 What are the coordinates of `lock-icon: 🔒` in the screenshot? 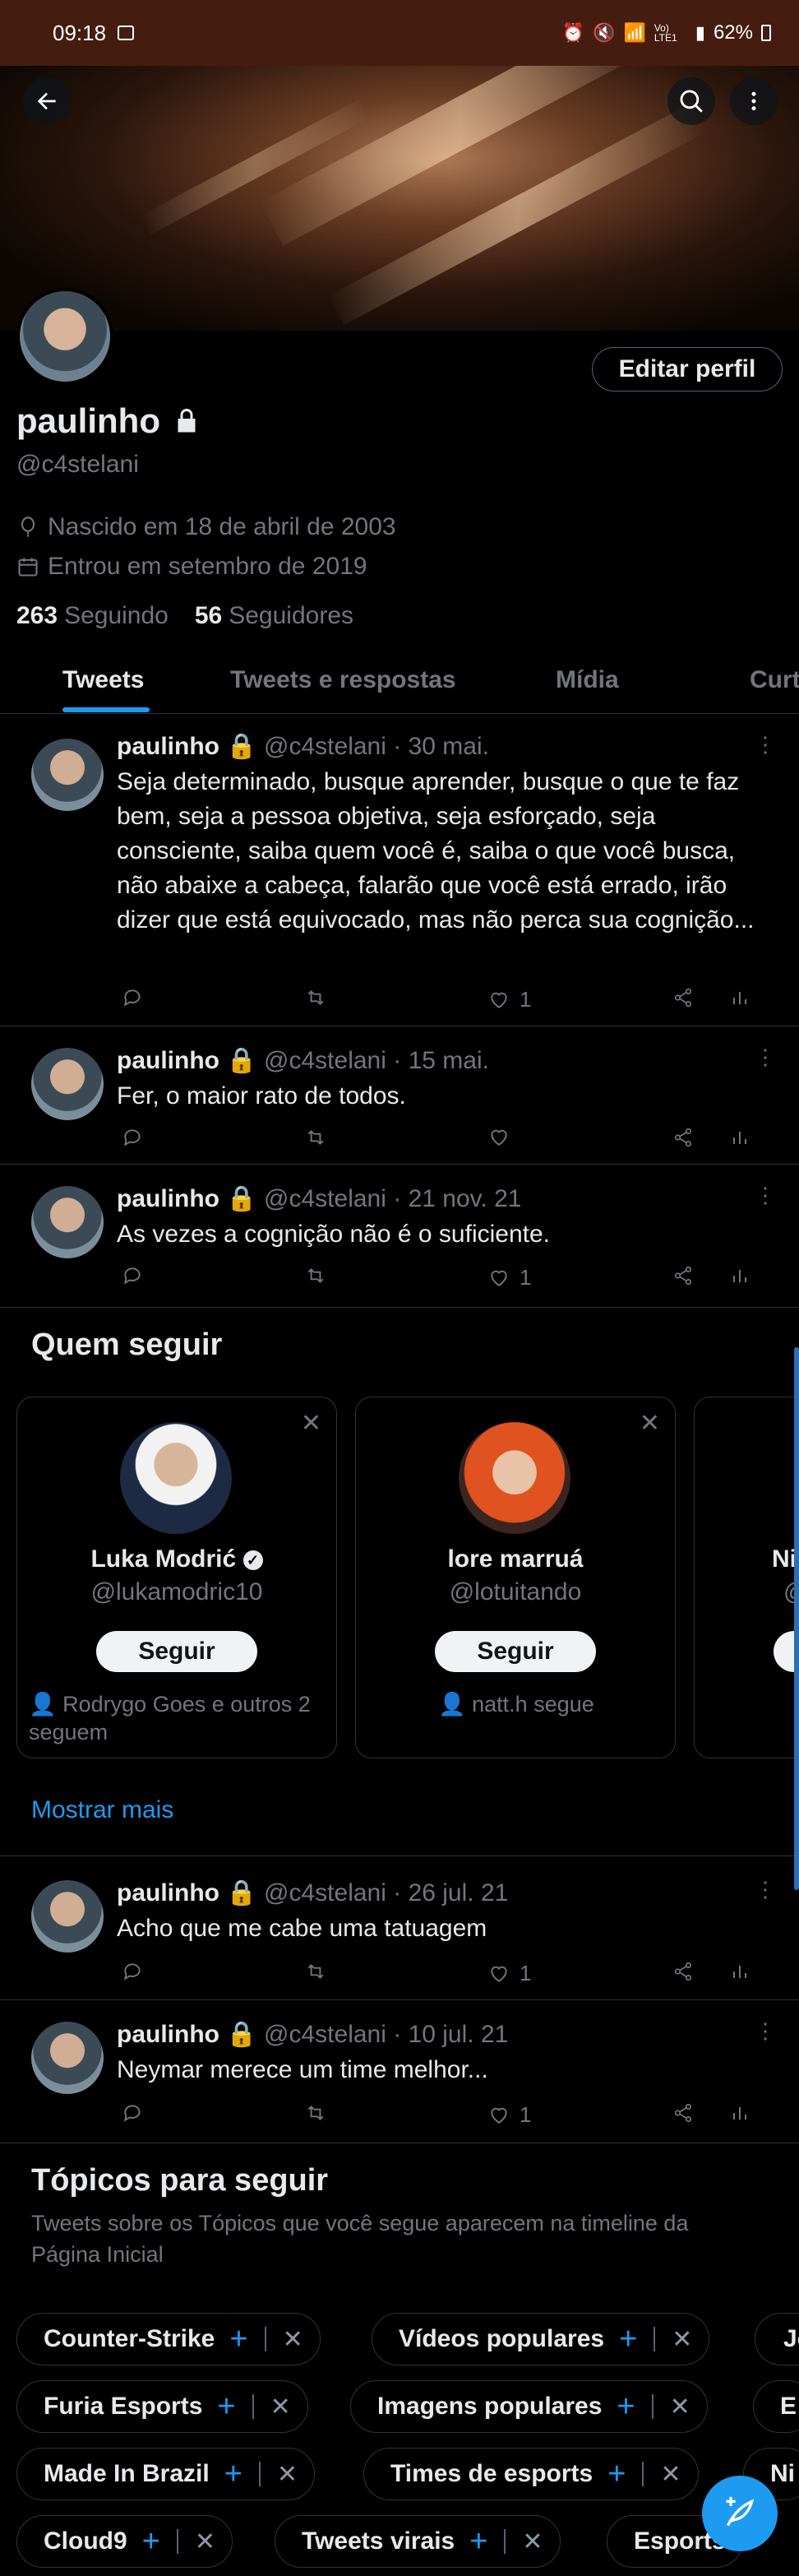 It's located at (241, 747).